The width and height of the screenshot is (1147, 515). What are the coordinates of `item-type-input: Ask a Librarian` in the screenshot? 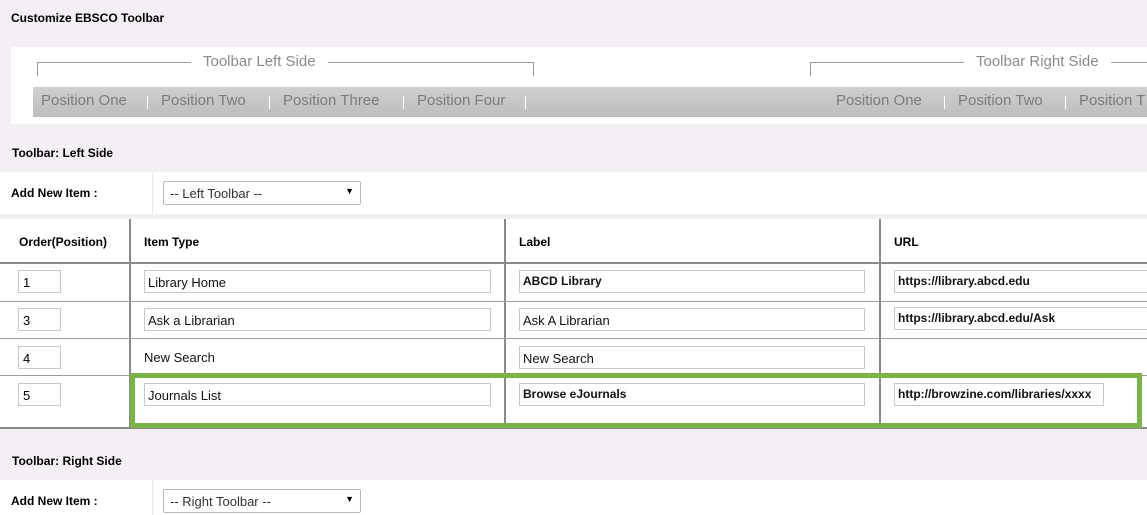 It's located at (317, 319).